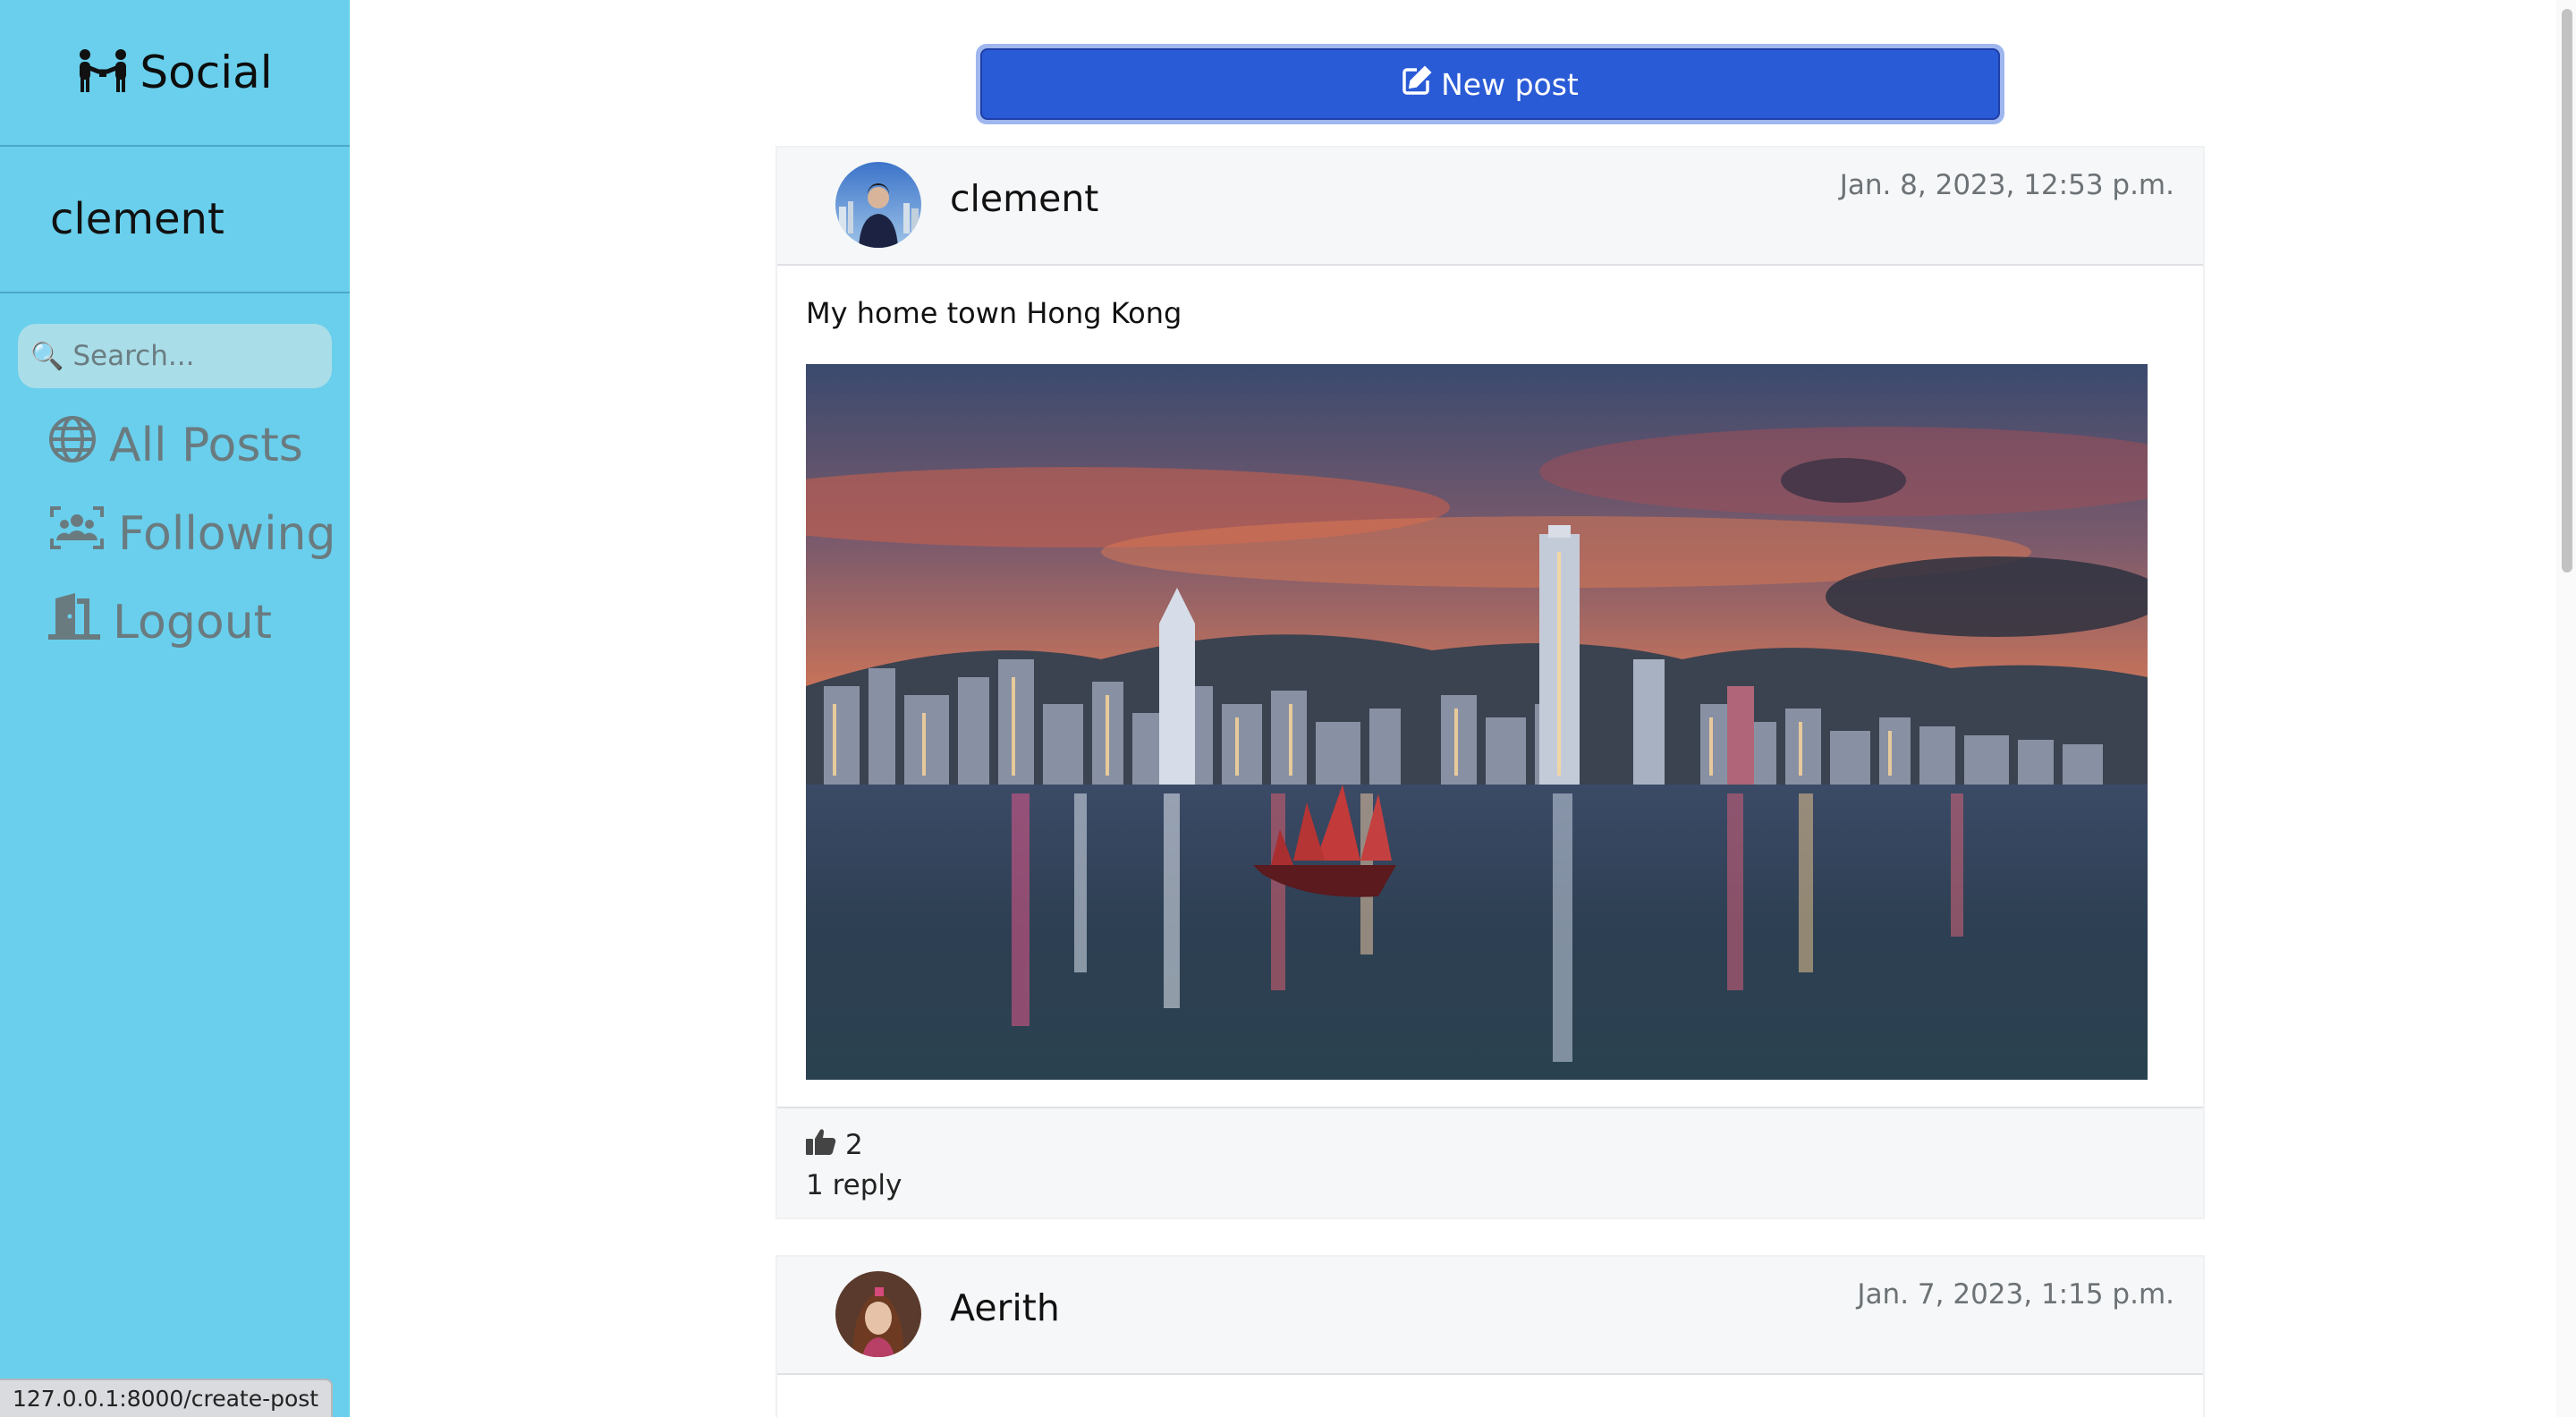 The width and height of the screenshot is (2576, 1417). I want to click on users-icon, so click(77, 534).